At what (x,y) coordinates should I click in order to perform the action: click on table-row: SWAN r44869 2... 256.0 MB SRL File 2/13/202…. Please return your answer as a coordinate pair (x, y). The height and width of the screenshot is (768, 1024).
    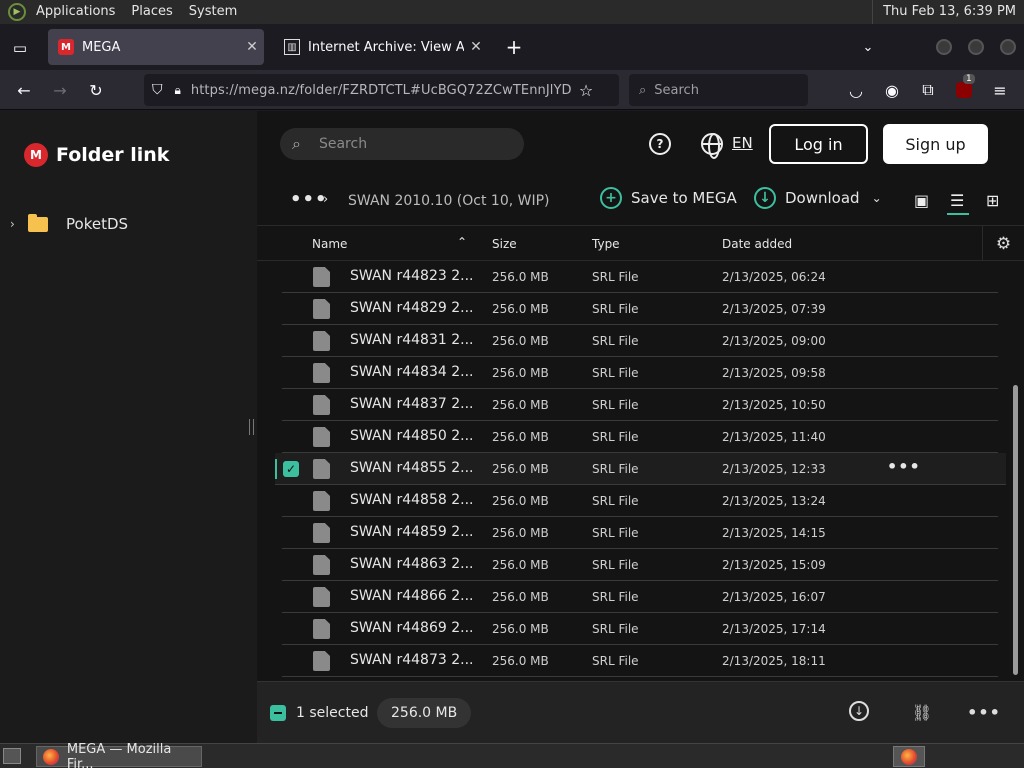
    Looking at the image, I should click on (640, 629).